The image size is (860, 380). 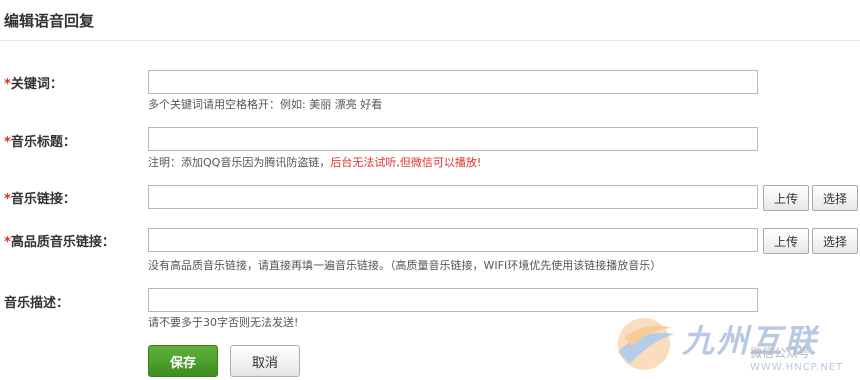 I want to click on keywords-input, so click(x=453, y=82).